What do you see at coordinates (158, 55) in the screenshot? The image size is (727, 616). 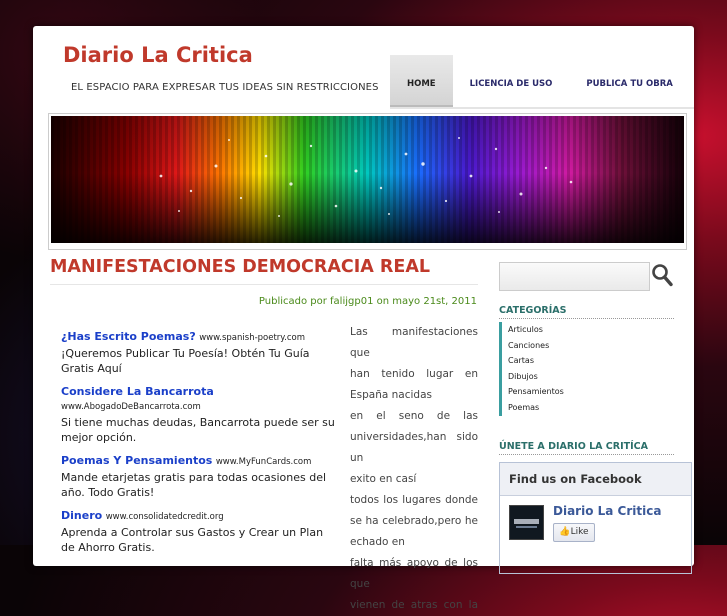 I see `site-title: Diario La Critica` at bounding box center [158, 55].